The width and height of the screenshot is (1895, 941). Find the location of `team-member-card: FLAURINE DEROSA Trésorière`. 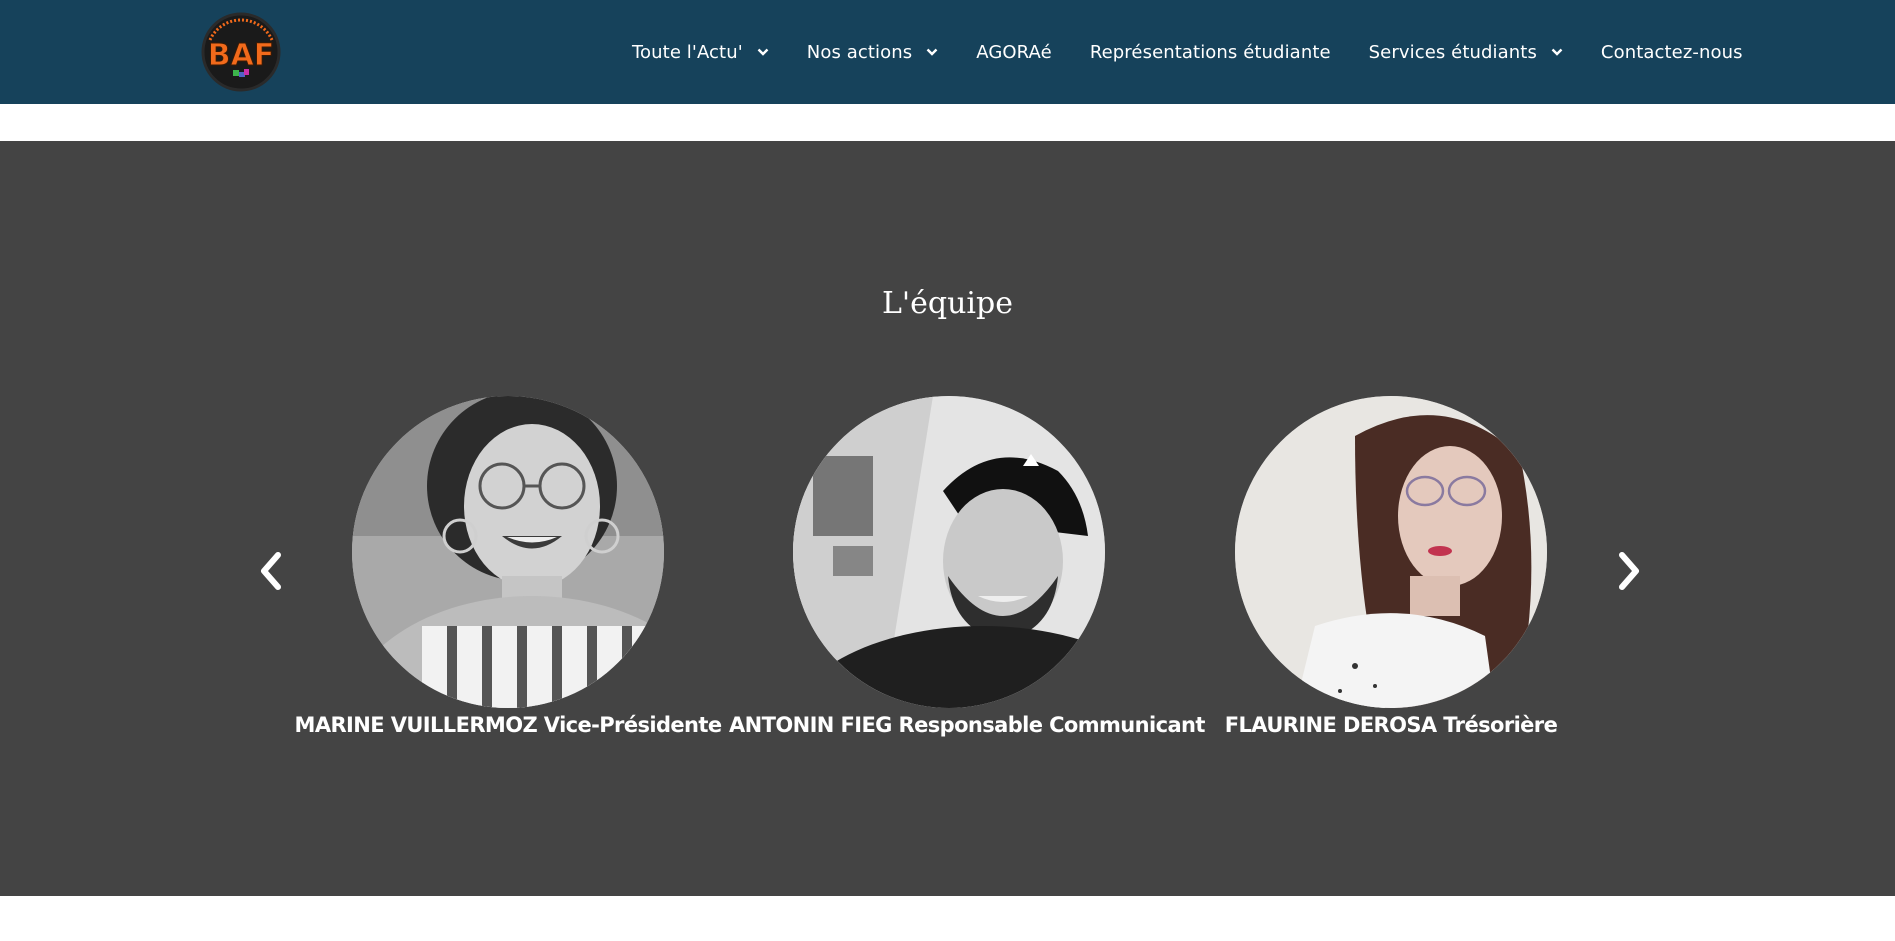

team-member-card: FLAURINE DEROSA Trésorière is located at coordinates (1391, 566).